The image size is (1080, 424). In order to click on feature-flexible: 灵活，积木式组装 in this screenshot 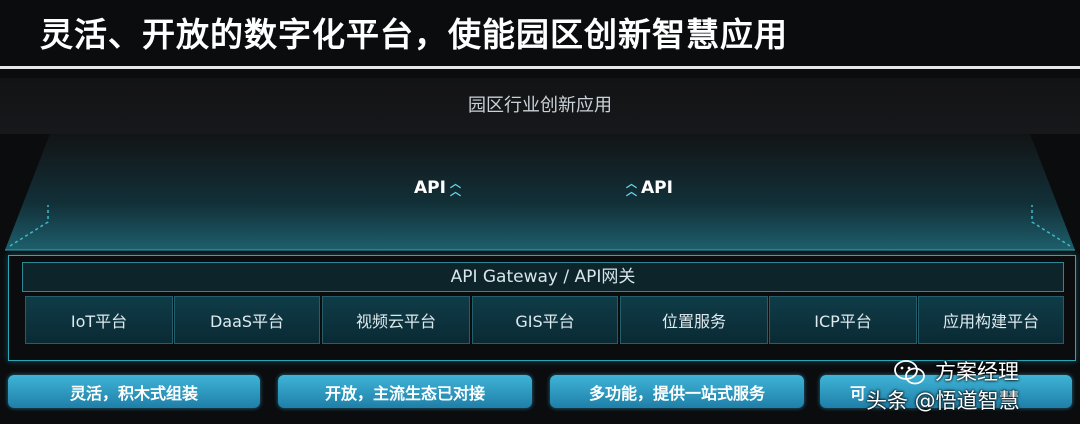, I will do `click(134, 391)`.